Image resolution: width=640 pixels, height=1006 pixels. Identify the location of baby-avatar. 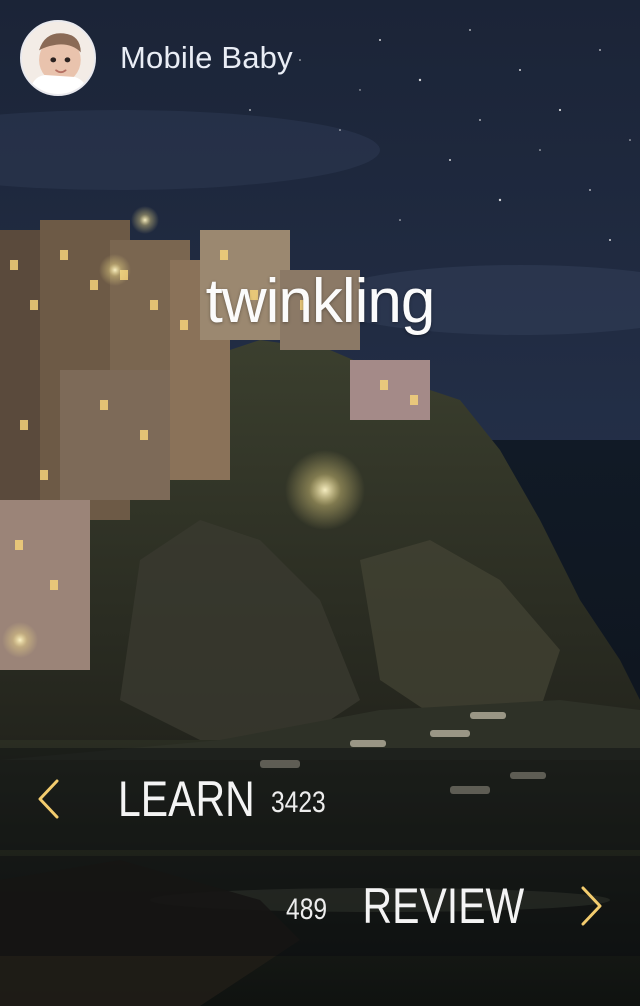
(58, 58).